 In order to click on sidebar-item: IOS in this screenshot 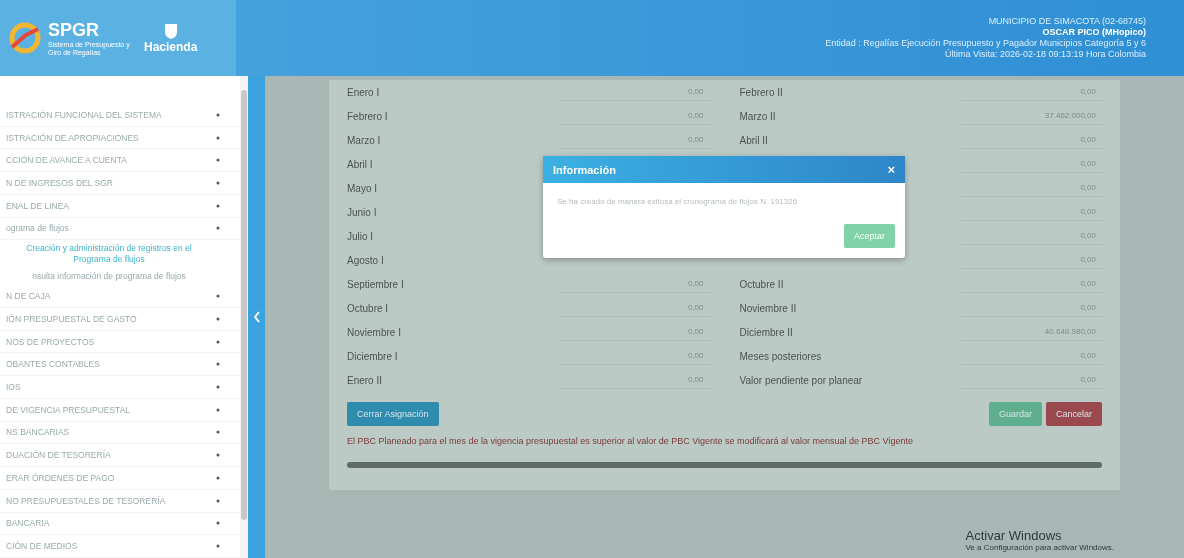, I will do `click(120, 387)`.